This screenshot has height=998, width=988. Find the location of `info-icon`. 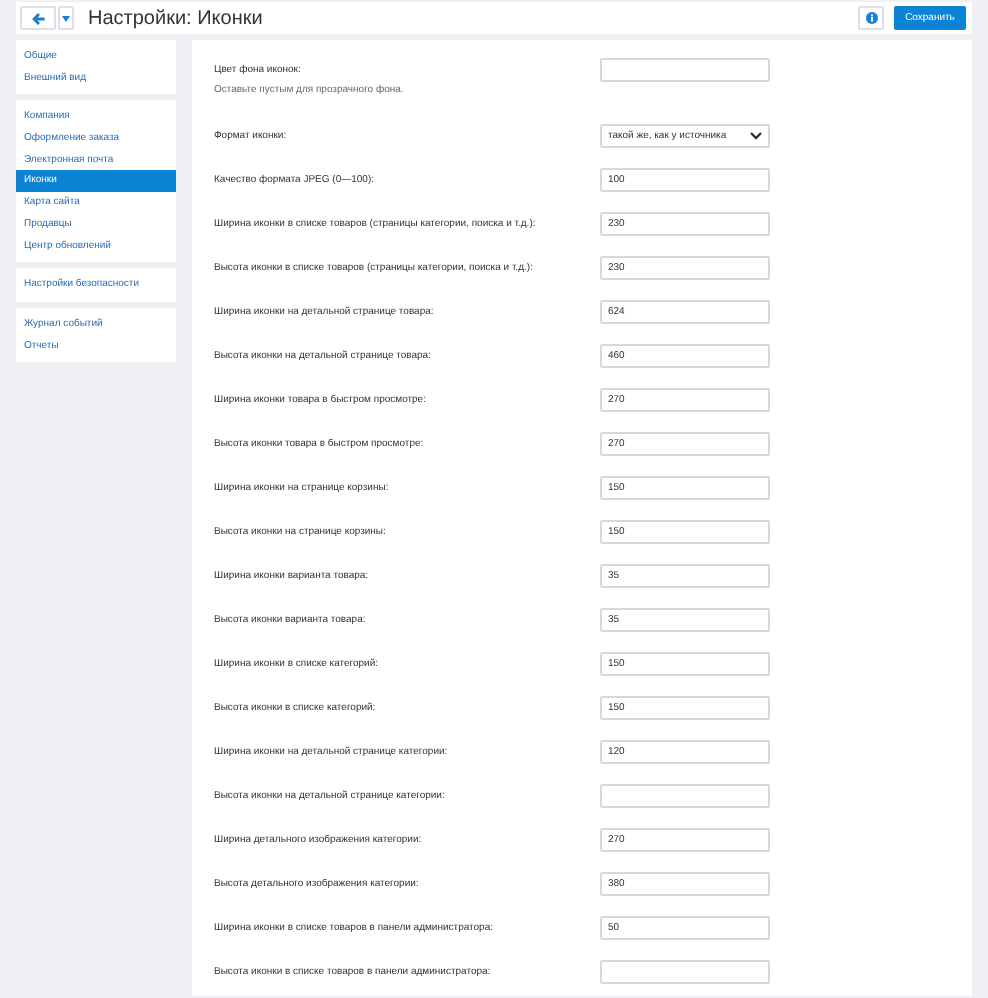

info-icon is located at coordinates (871, 18).